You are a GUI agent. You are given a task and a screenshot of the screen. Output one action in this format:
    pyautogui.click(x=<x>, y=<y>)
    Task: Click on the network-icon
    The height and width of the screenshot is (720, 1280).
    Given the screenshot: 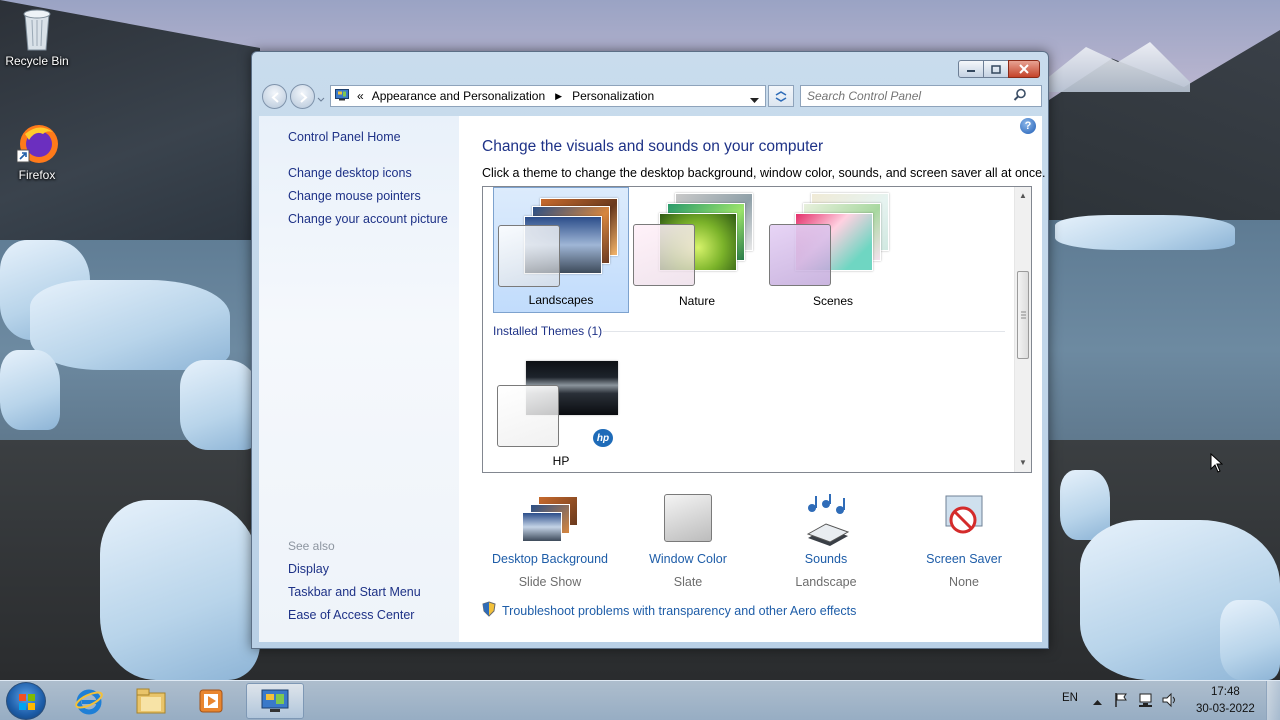 What is the action you would take?
    pyautogui.click(x=1146, y=701)
    